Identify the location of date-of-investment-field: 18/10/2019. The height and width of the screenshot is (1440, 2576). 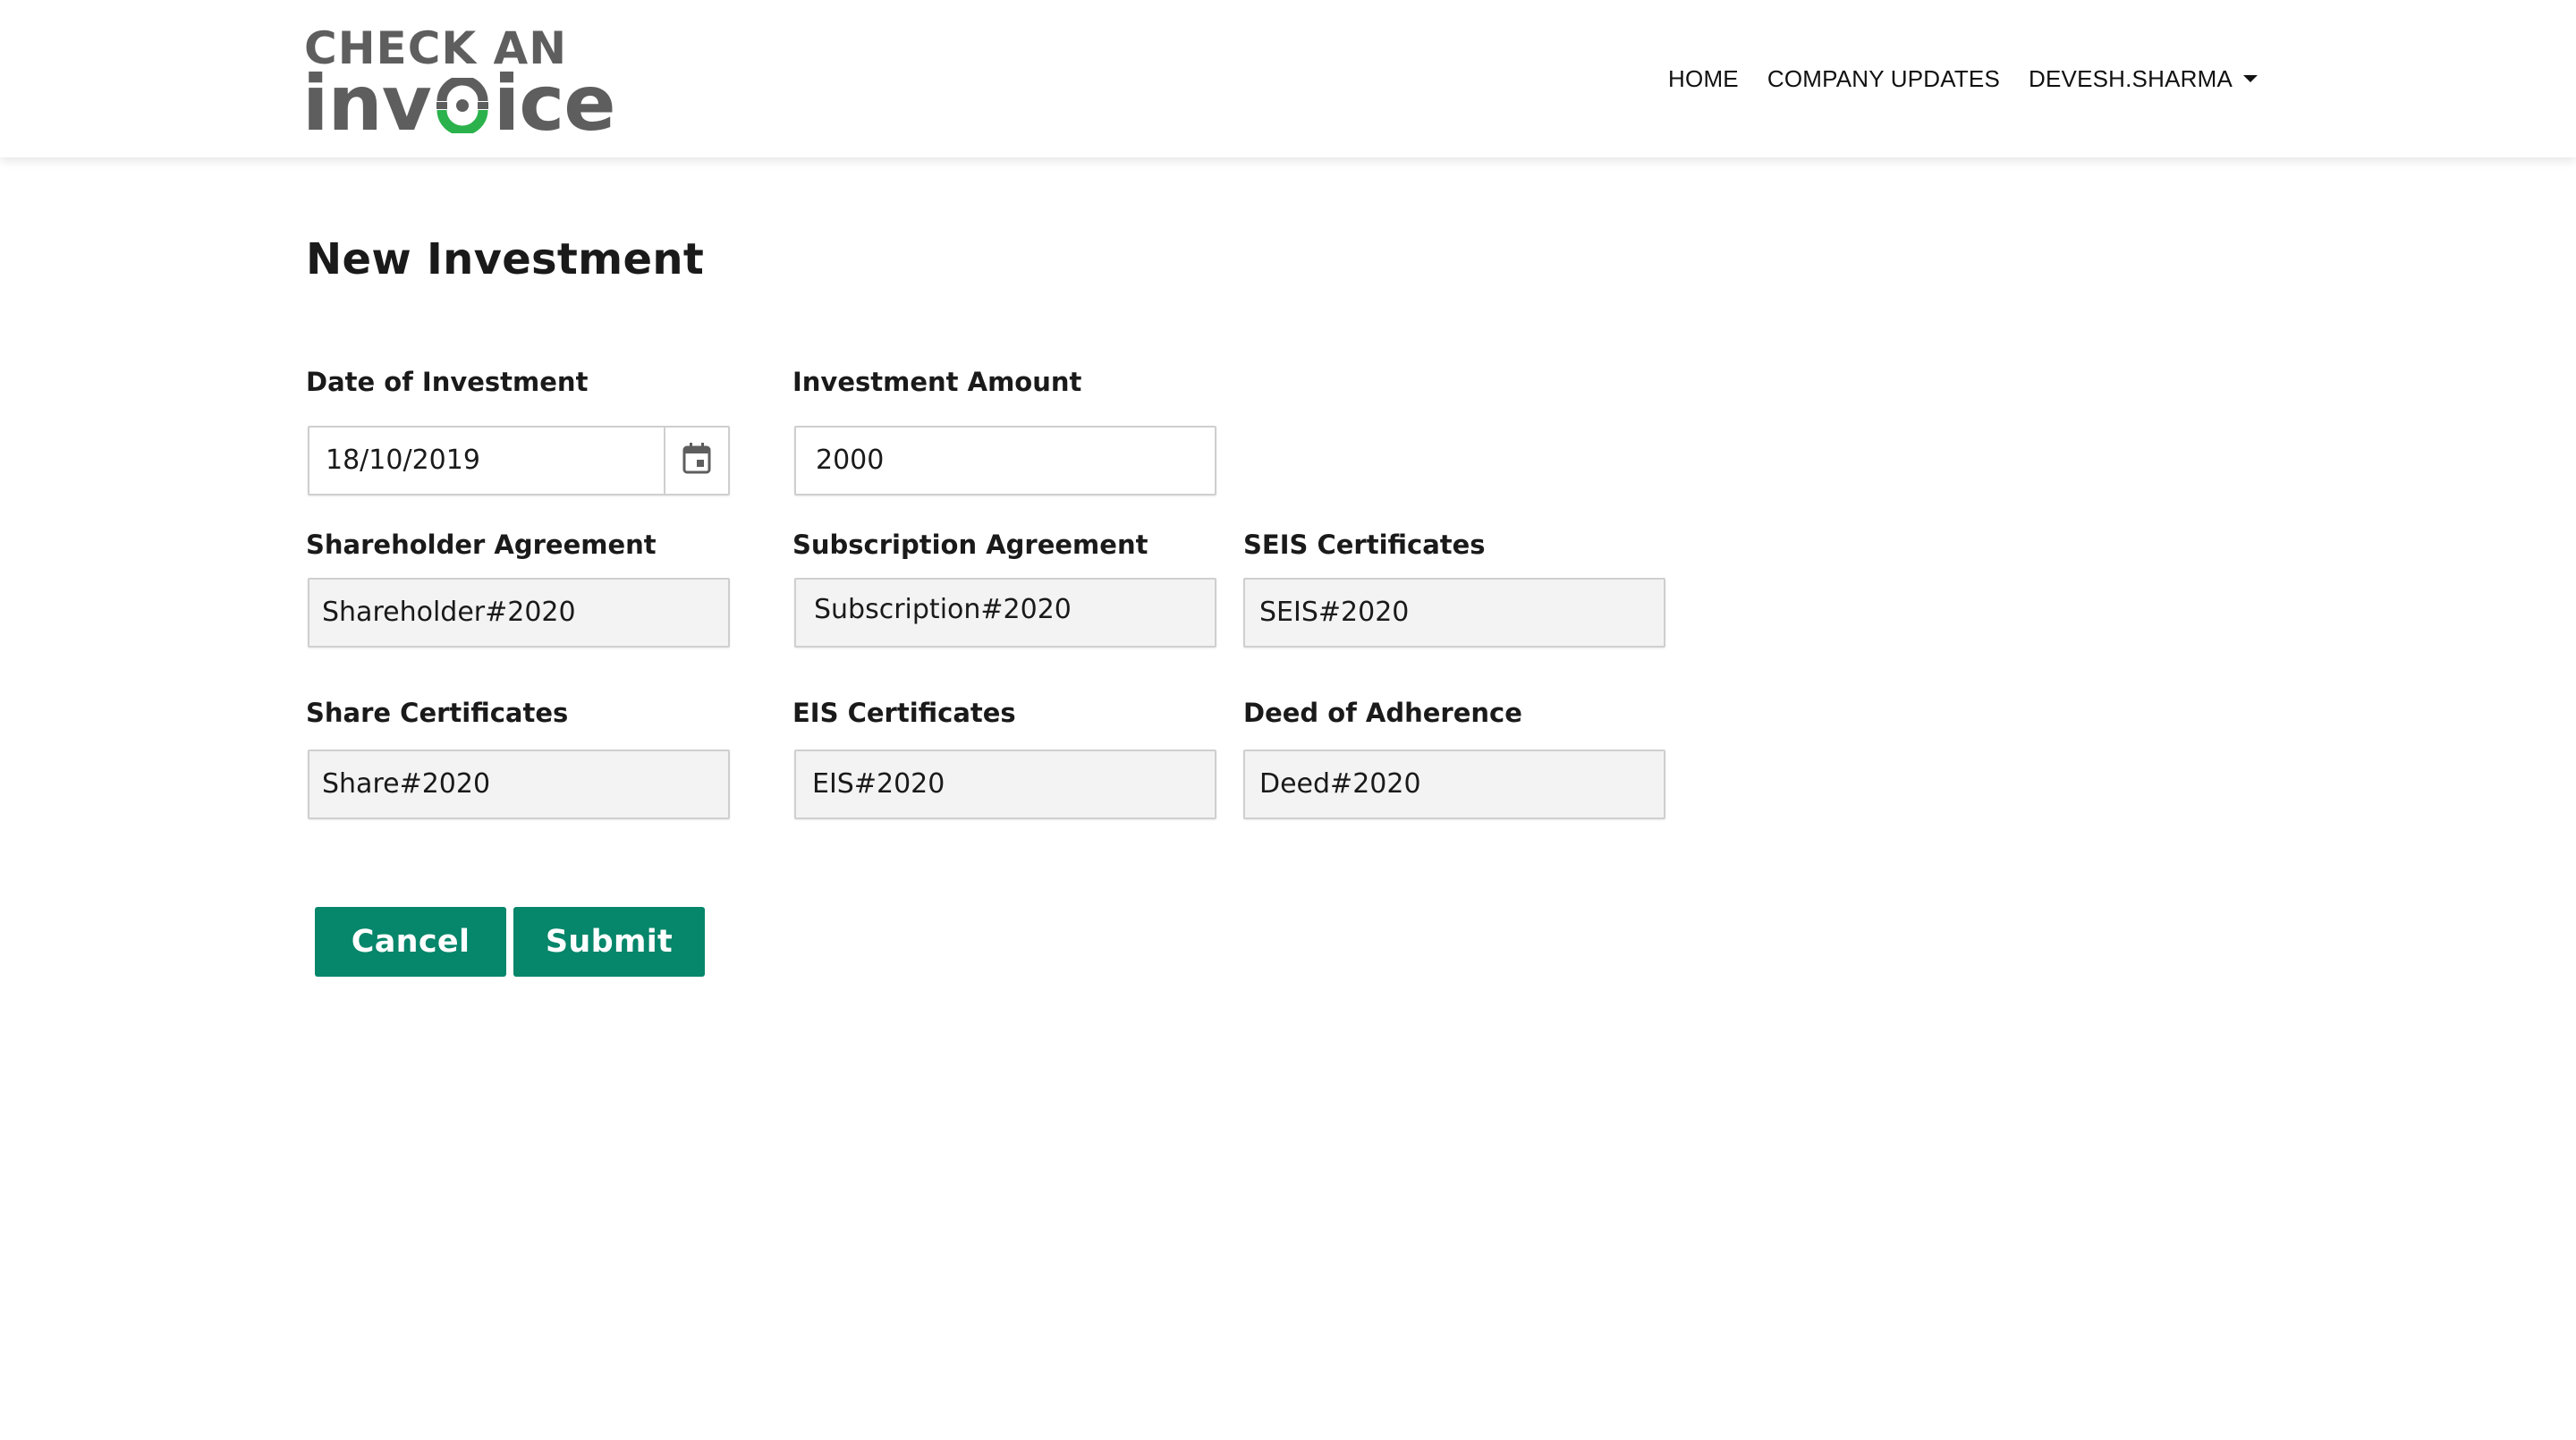
(519, 461).